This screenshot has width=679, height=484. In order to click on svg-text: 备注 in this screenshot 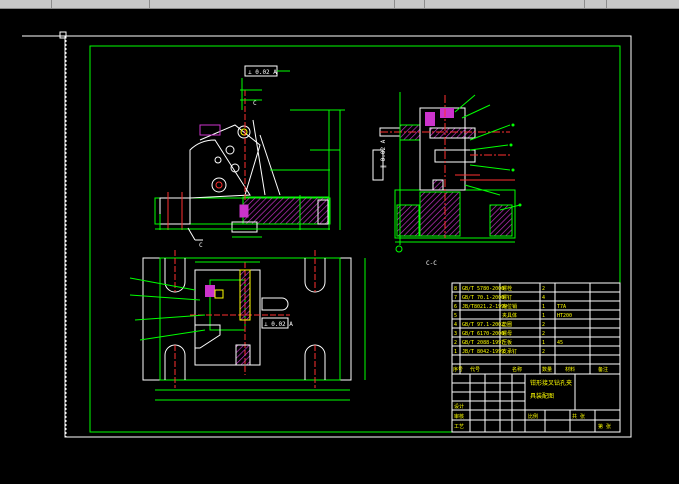, I will do `click(603, 369)`.